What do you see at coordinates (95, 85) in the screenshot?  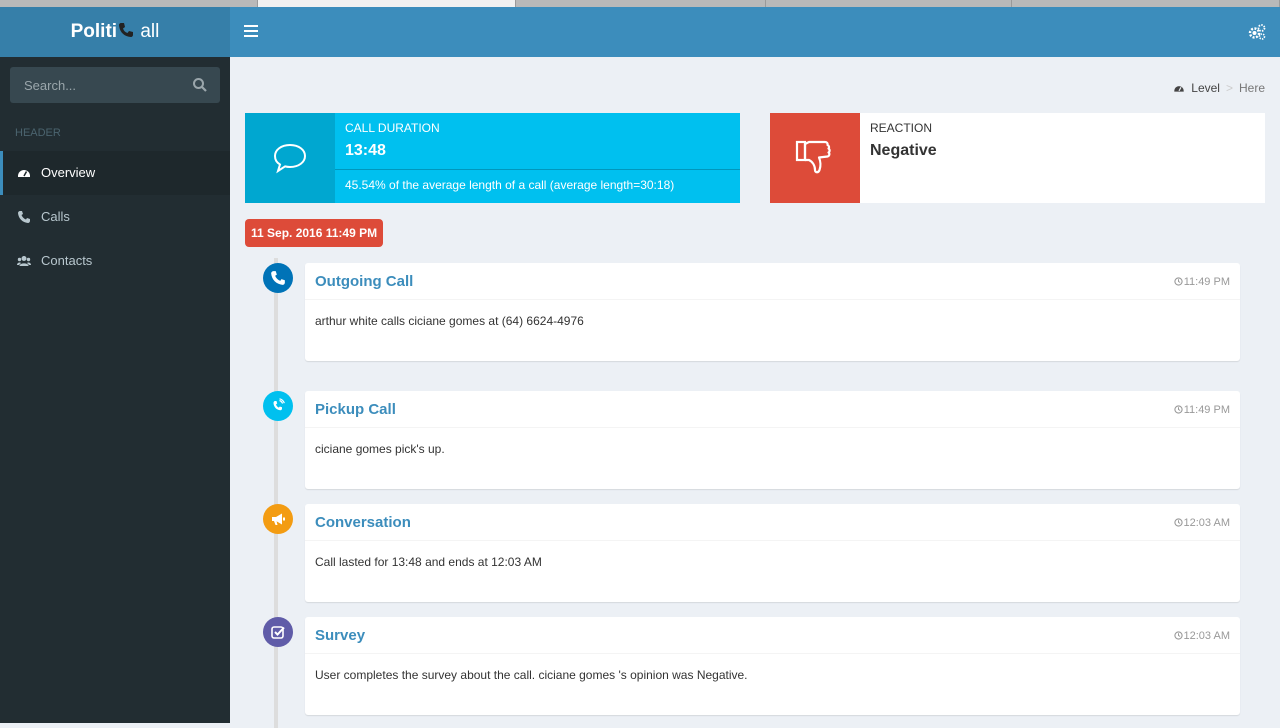 I see `search-input` at bounding box center [95, 85].